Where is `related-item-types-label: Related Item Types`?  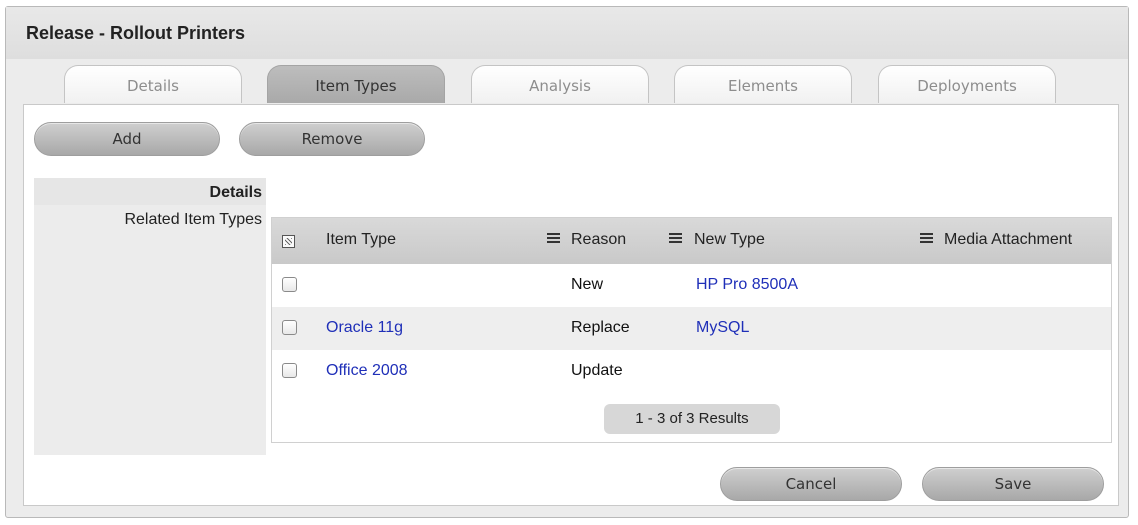 related-item-types-label: Related Item Types is located at coordinates (193, 219).